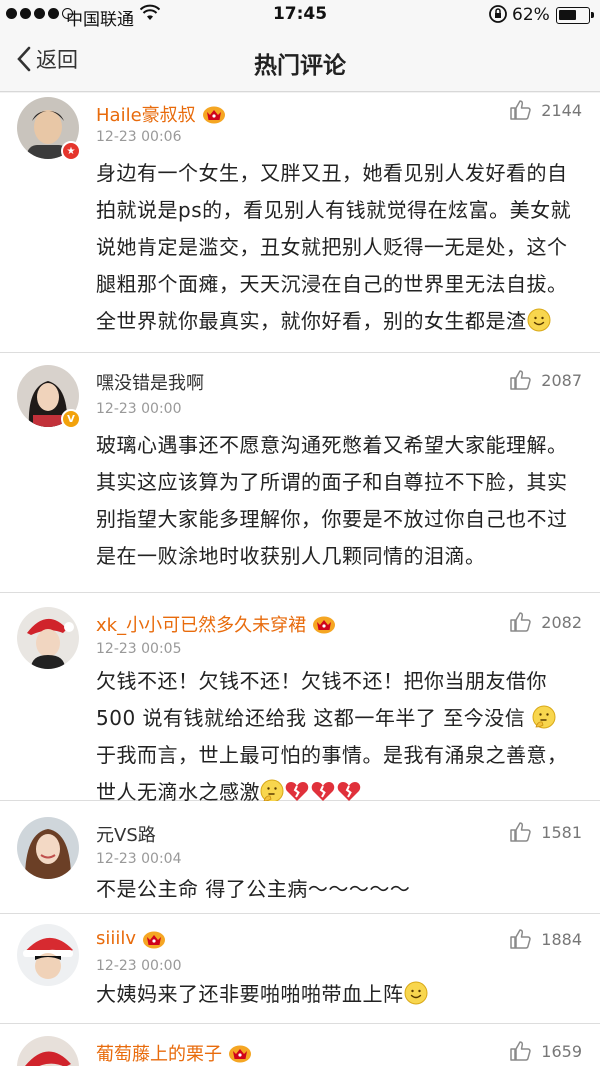 This screenshot has height=1066, width=600. I want to click on username: xk_小小可已然多久未穿裙, so click(216, 624).